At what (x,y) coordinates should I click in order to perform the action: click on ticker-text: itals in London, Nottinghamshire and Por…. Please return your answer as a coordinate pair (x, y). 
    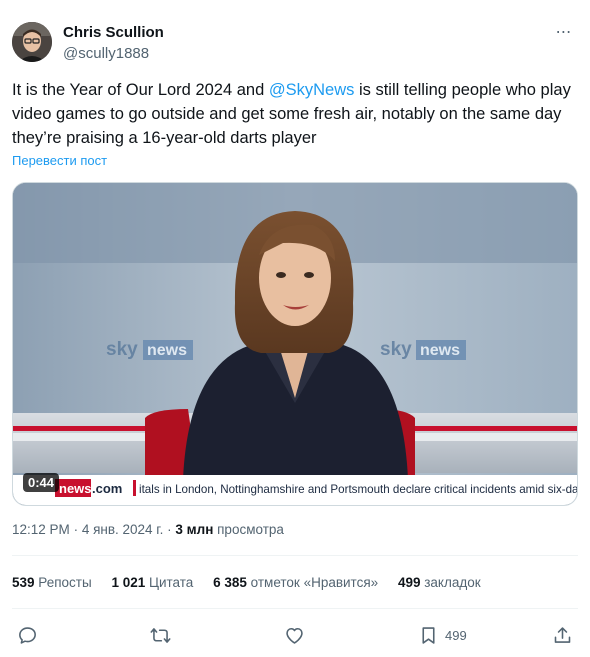
    Looking at the image, I should click on (358, 489).